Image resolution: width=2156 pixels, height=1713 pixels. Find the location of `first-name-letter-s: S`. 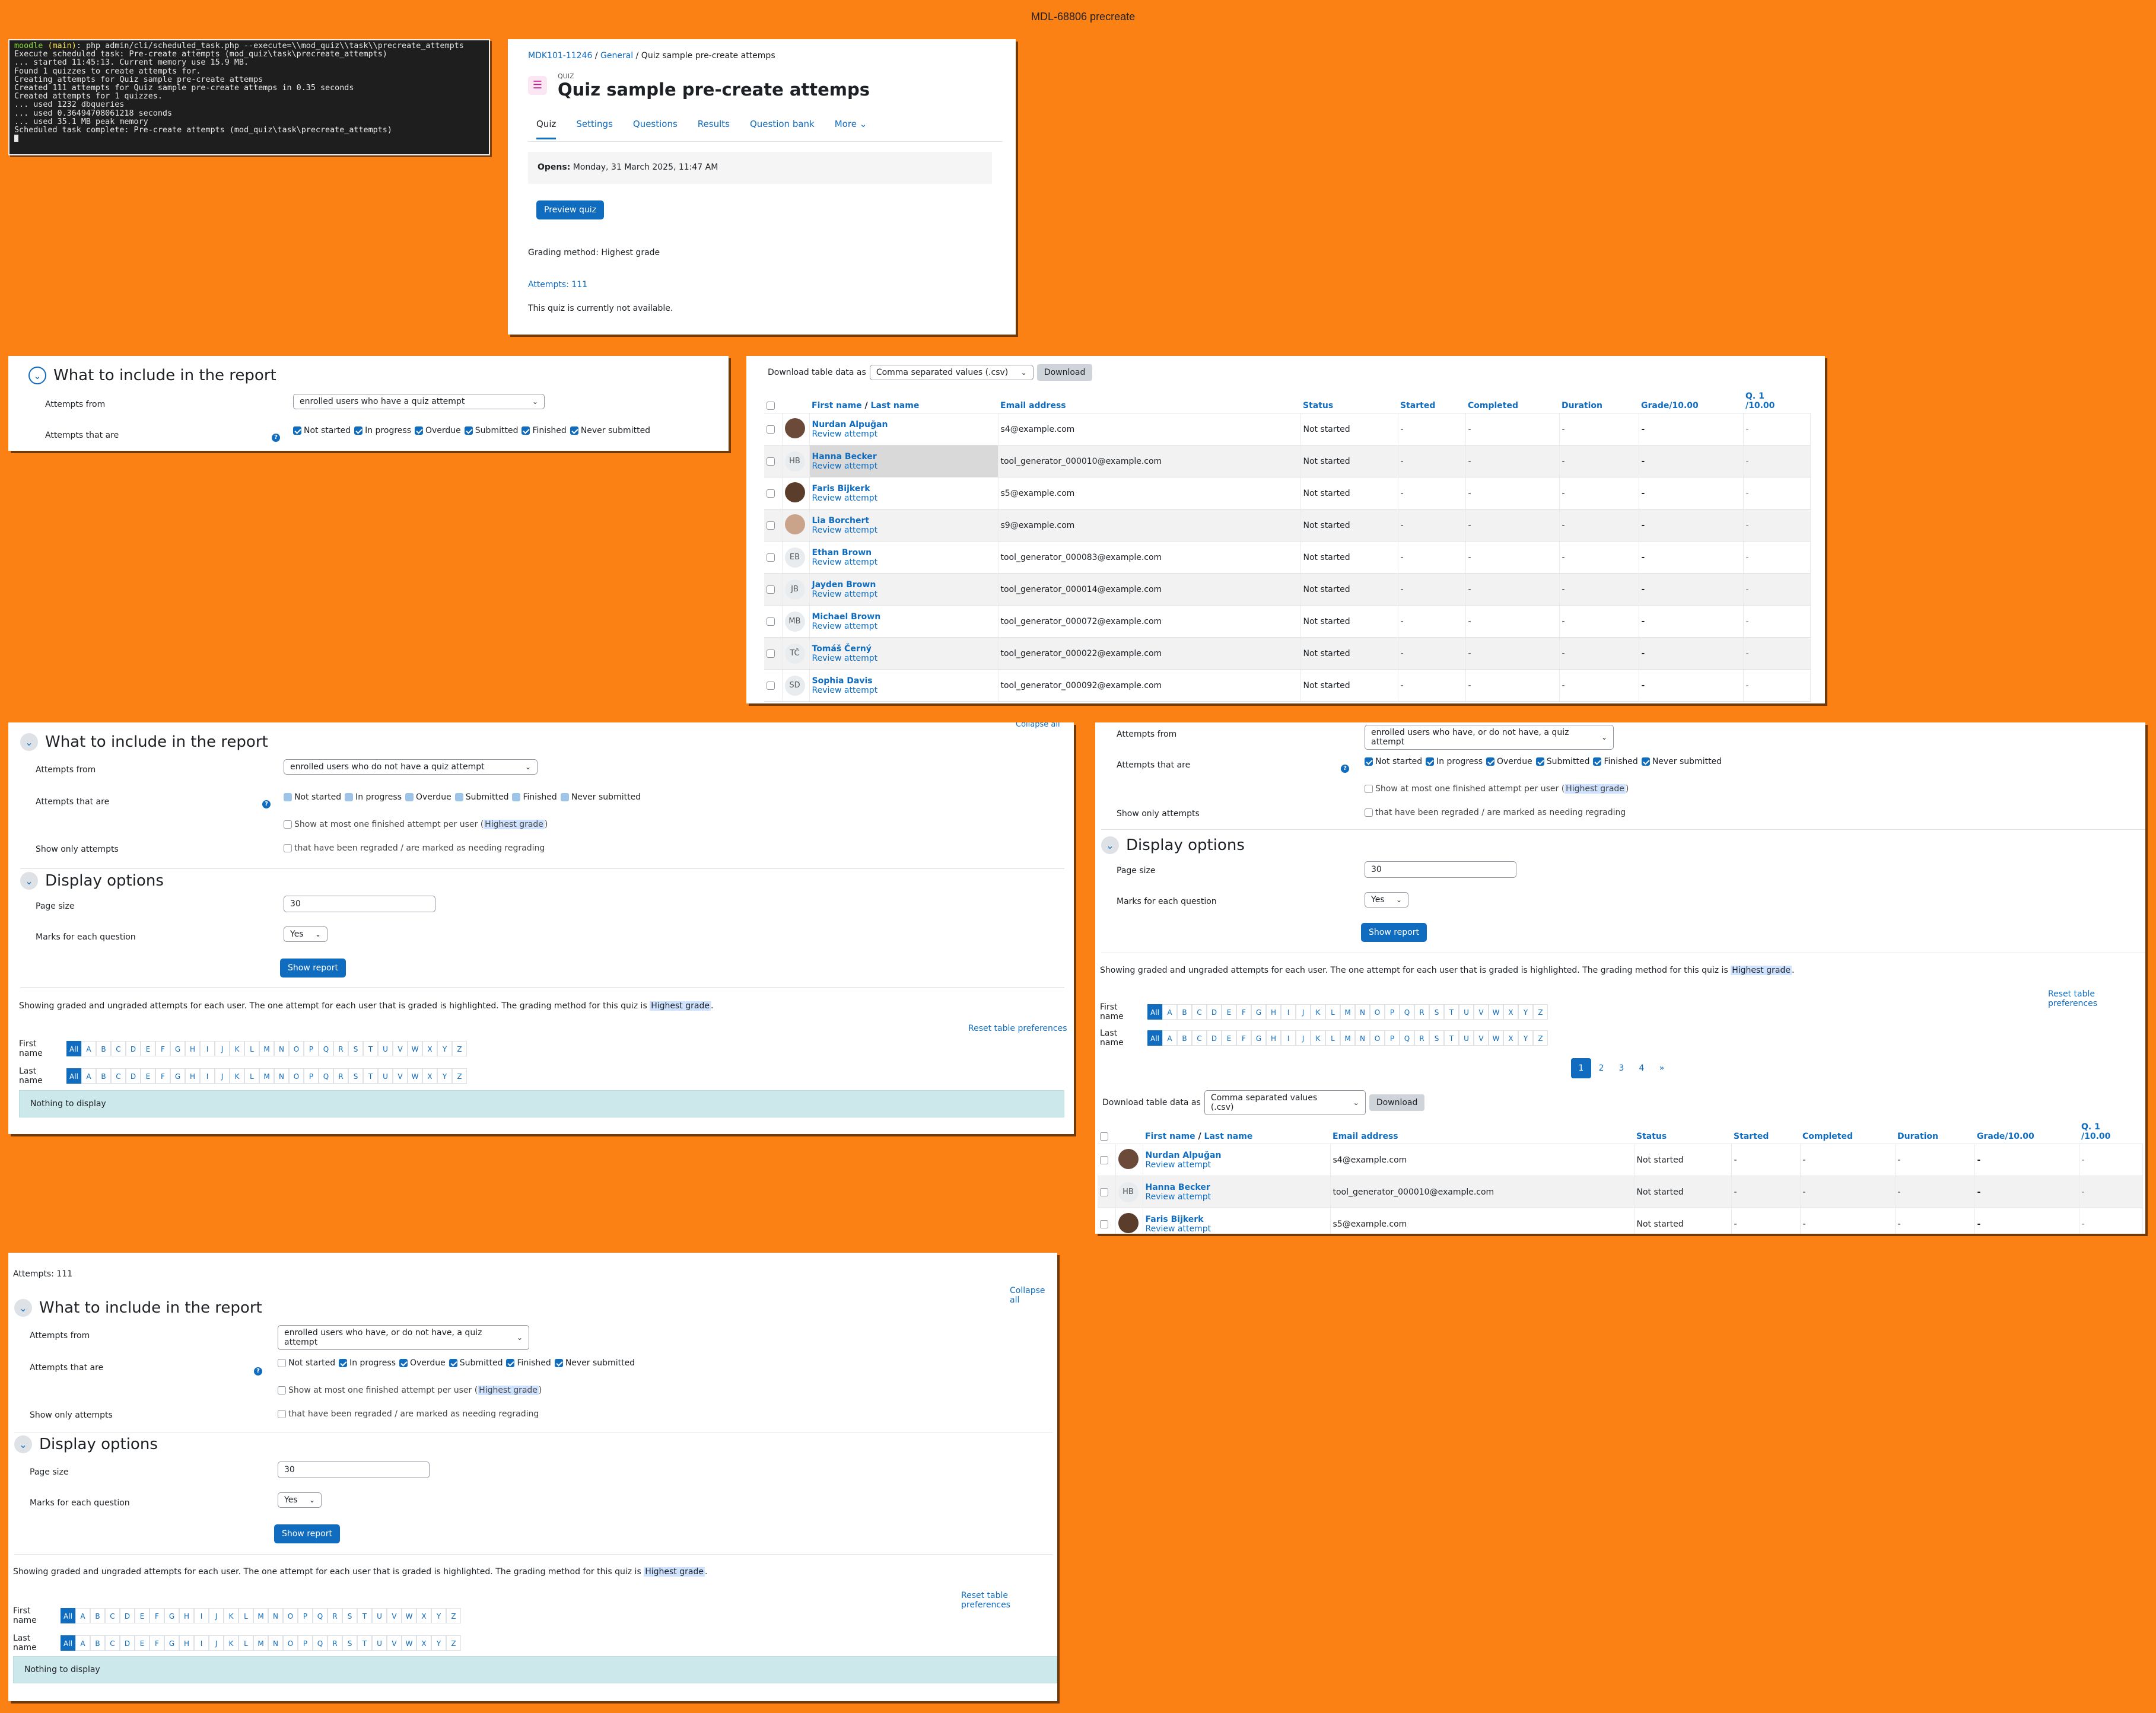

first-name-letter-s: S is located at coordinates (1436, 1012).